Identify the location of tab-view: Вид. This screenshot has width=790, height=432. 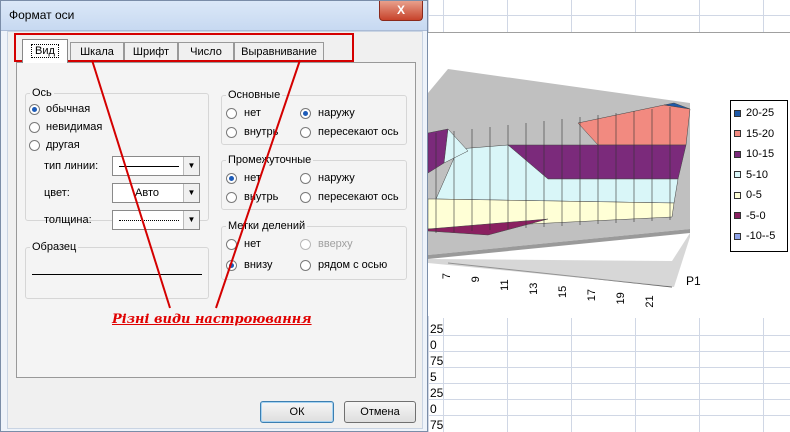
(45, 51).